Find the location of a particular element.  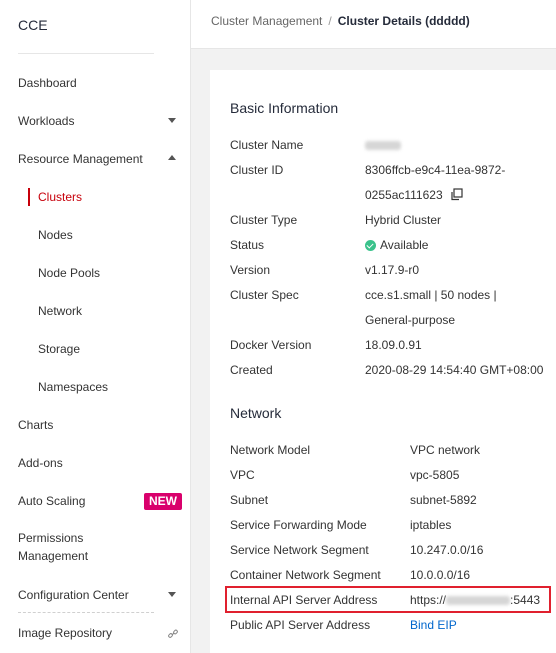

sidebar-item-permissions-management: Permissions Management is located at coordinates (99, 549).